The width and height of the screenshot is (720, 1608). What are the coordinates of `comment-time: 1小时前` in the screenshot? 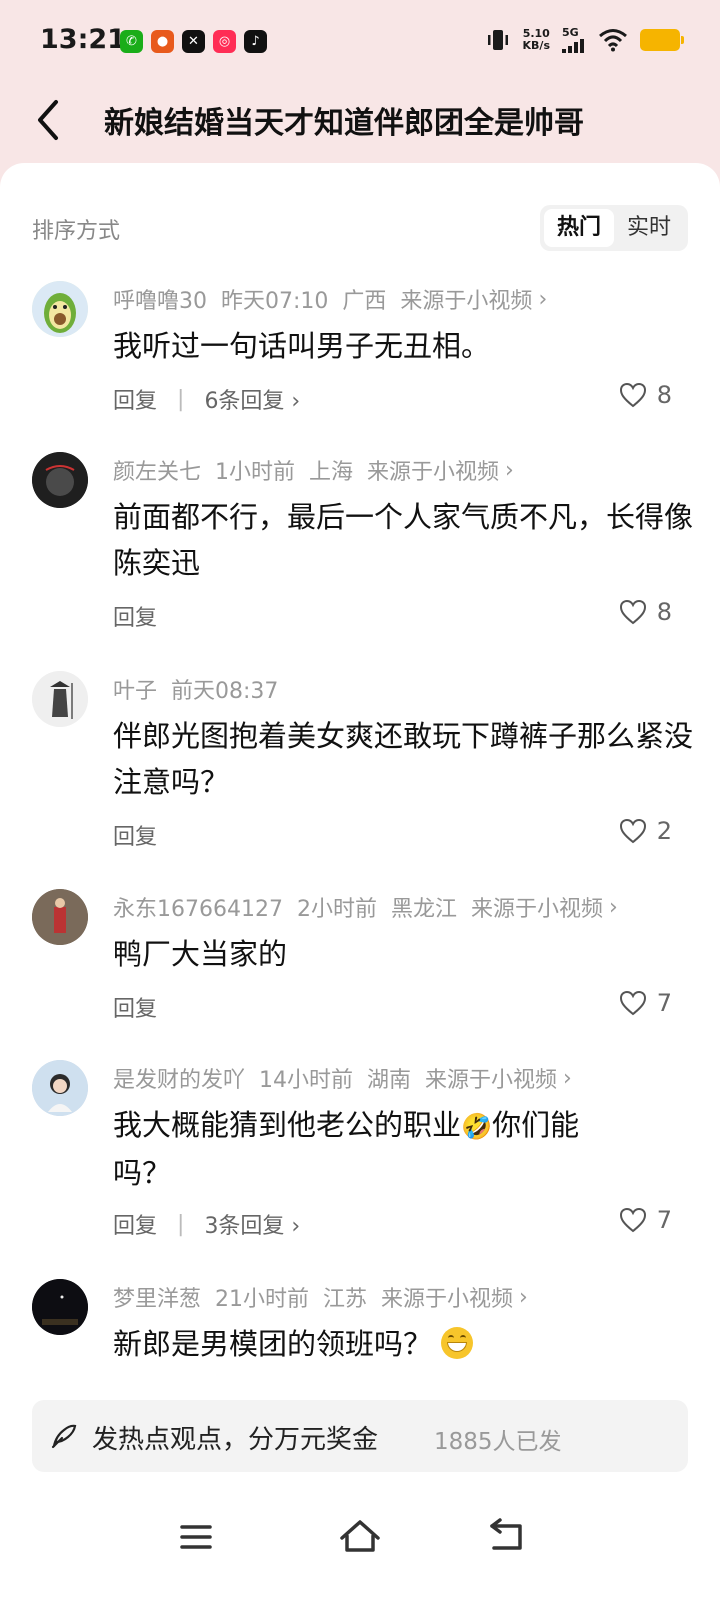 It's located at (255, 472).